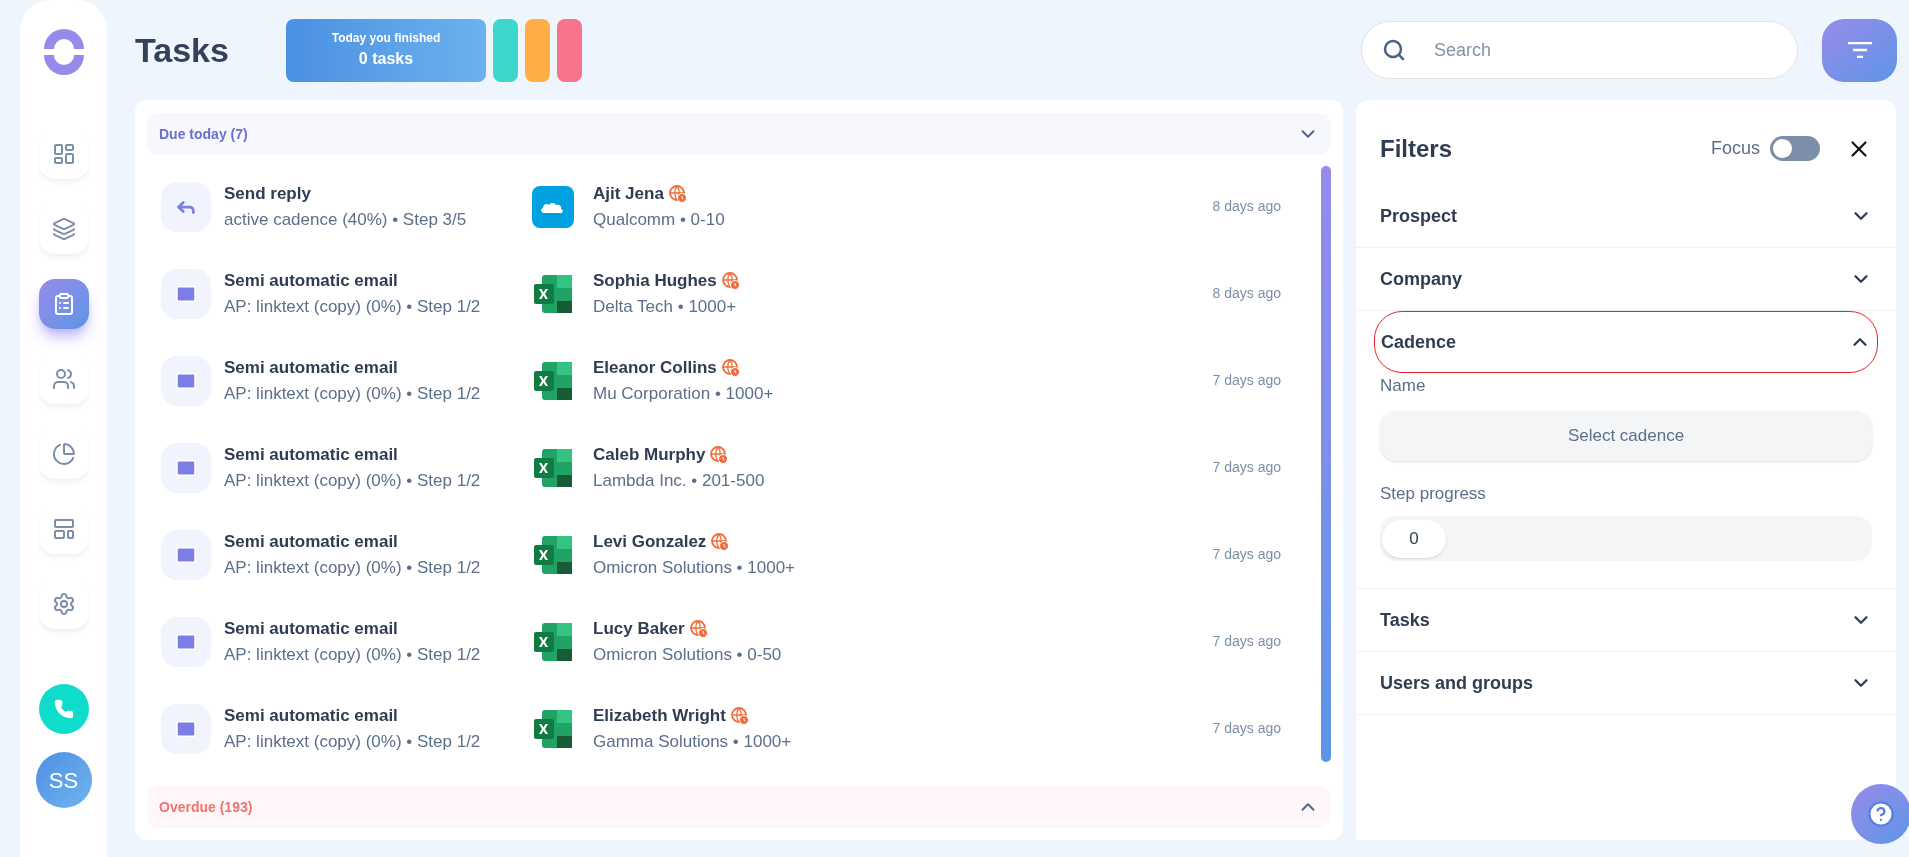 The height and width of the screenshot is (857, 1909). Describe the element at coordinates (728, 554) in the screenshot. I see `task-row: Semi automatic email AP: linktext (copy) (0%) • Step 1/2 Levi Gonzalez Omicron Solutions • 1000+ 7 days ago` at that location.